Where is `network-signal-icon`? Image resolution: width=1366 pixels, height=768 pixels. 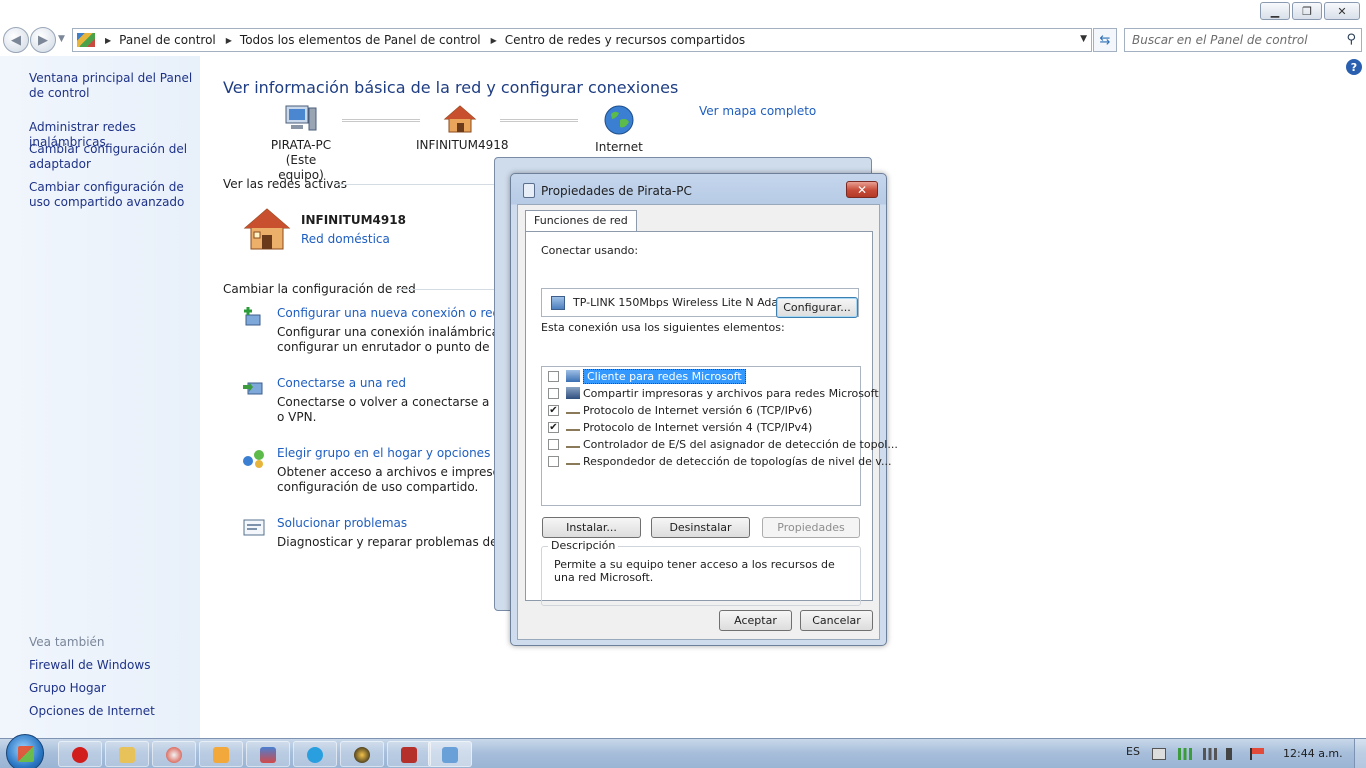
network-signal-icon is located at coordinates (1210, 754).